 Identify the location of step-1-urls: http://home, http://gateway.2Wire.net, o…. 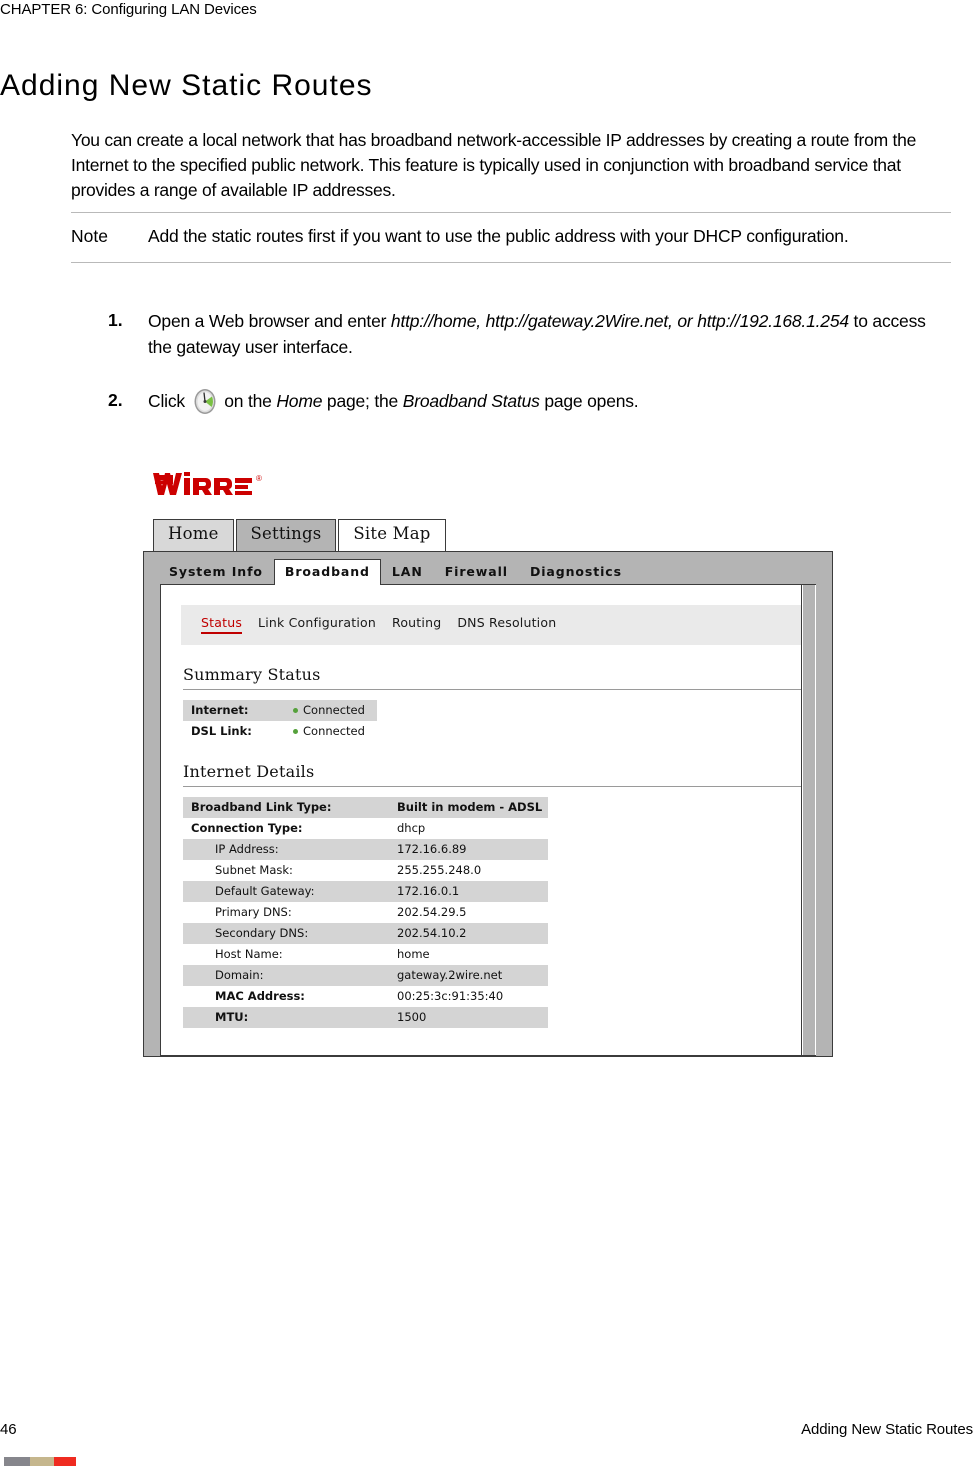
(619, 321).